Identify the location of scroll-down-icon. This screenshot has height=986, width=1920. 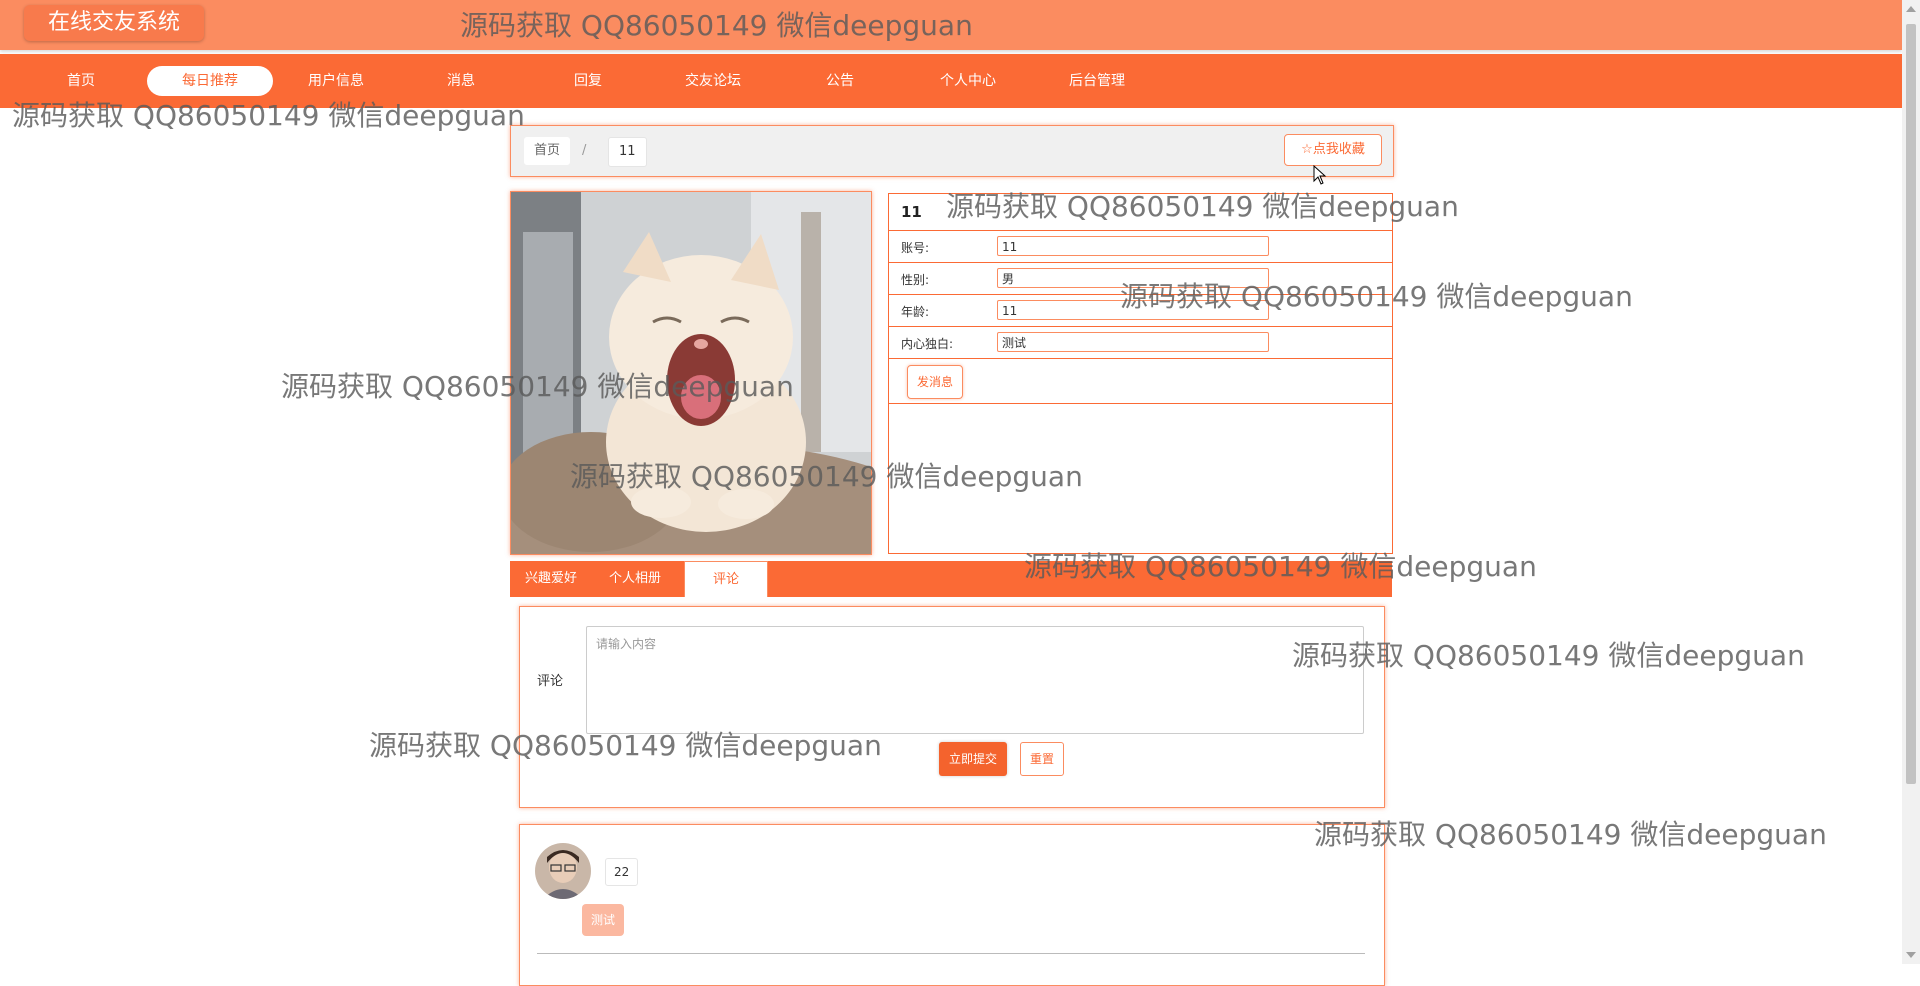
(1911, 955).